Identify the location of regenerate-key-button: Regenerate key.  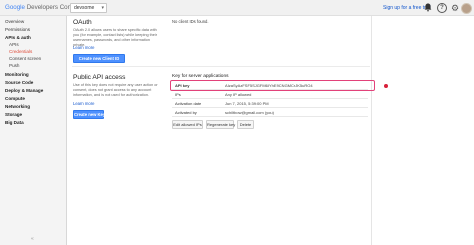
(220, 124).